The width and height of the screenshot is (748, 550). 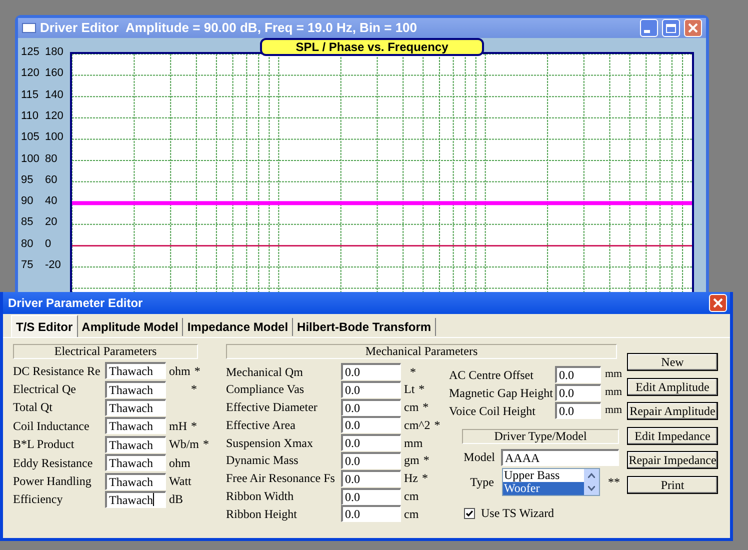 I want to click on group-header: Mechanical Parameters, so click(x=421, y=351).